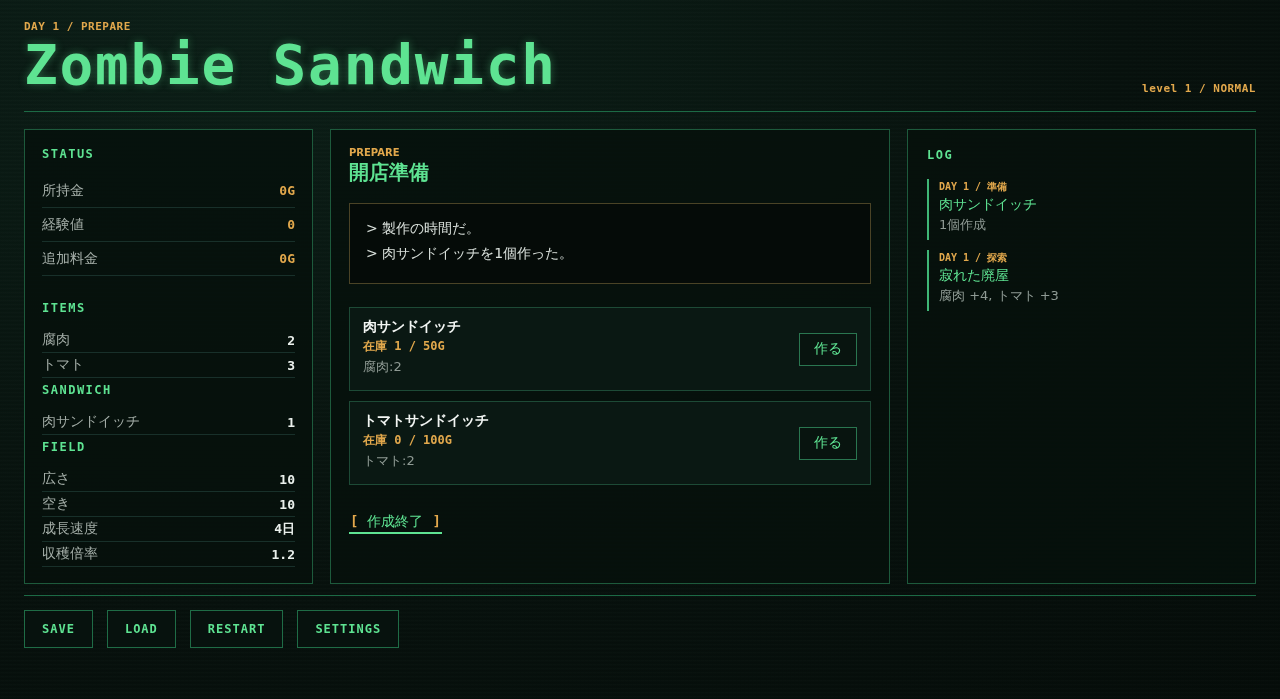 The height and width of the screenshot is (699, 1280). I want to click on section-heading: FIELD, so click(64, 447).